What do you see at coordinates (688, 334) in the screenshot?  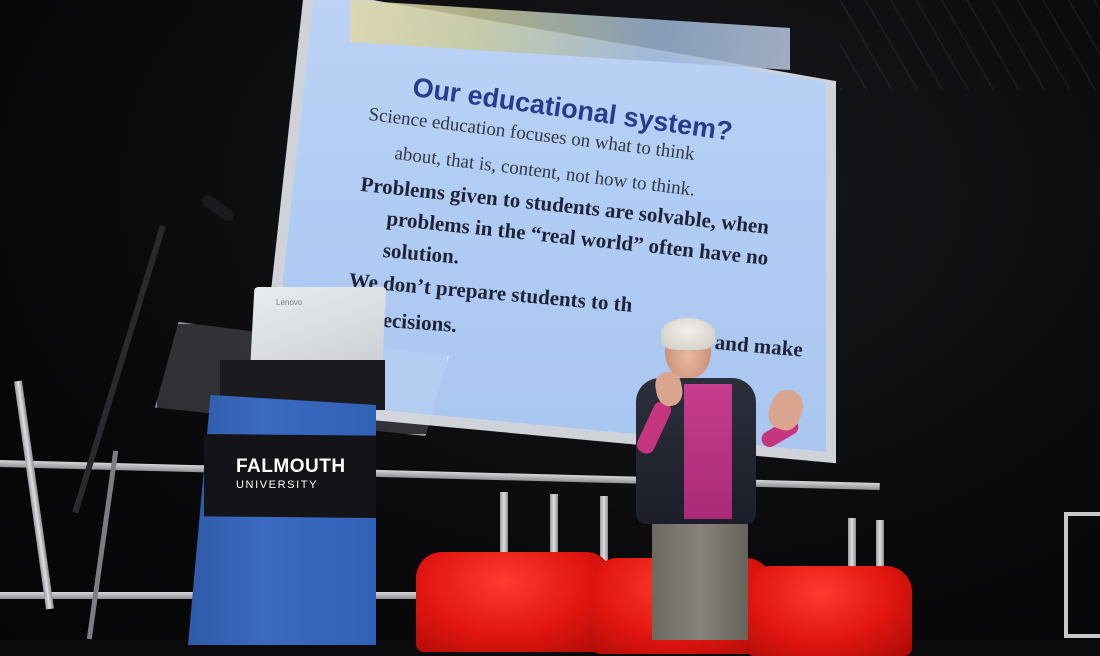 I see `speaker-hair` at bounding box center [688, 334].